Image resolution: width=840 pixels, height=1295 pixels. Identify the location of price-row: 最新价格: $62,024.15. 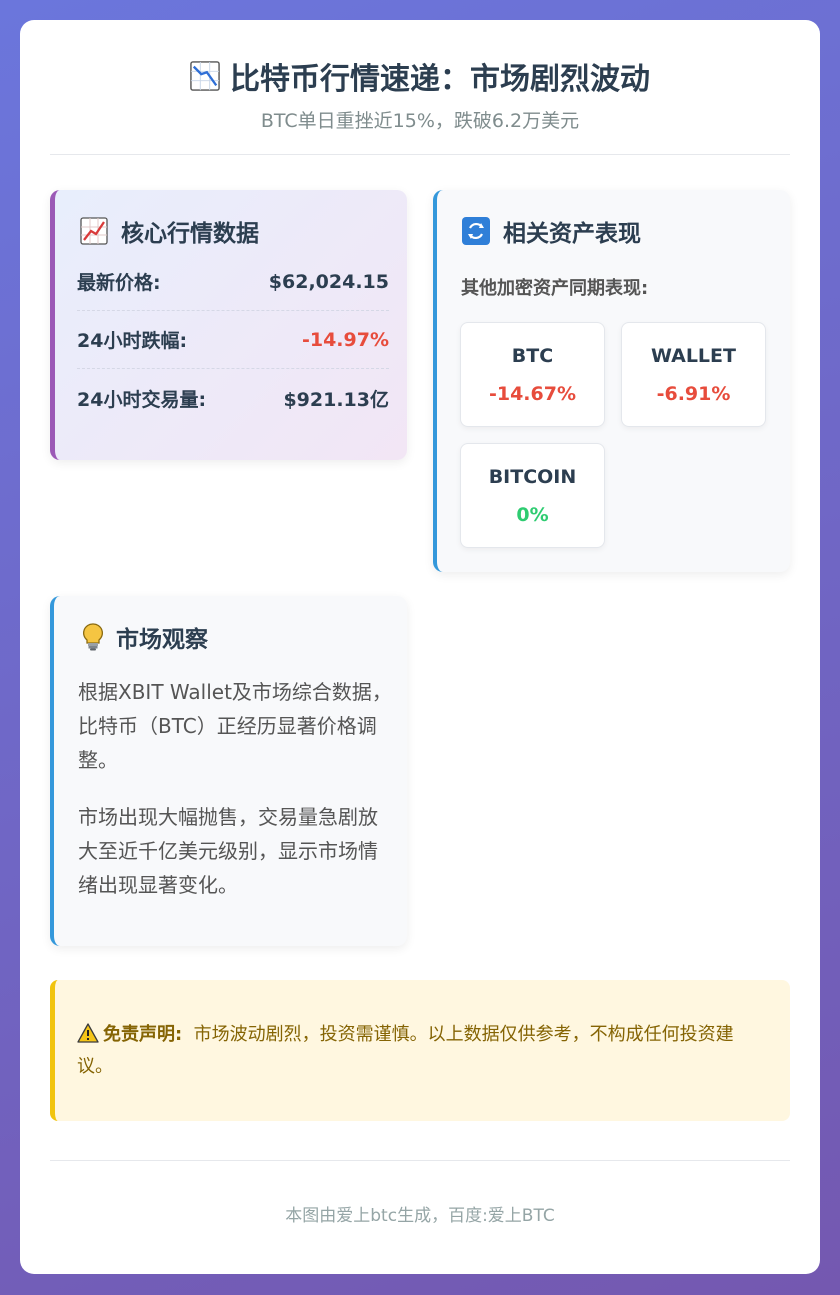
(233, 282).